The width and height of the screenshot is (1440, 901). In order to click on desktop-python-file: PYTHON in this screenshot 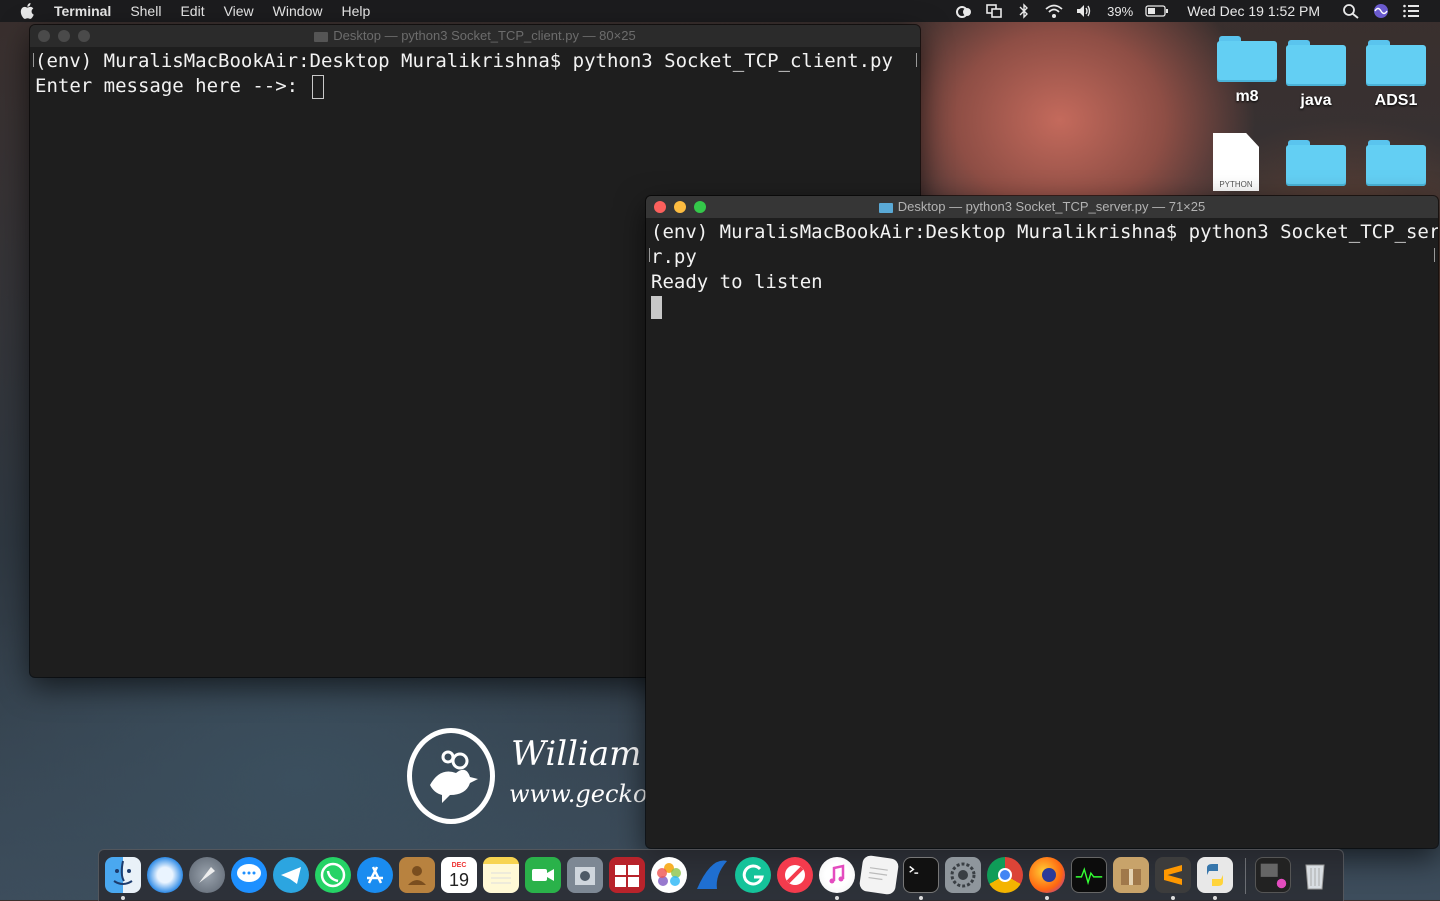, I will do `click(1236, 162)`.